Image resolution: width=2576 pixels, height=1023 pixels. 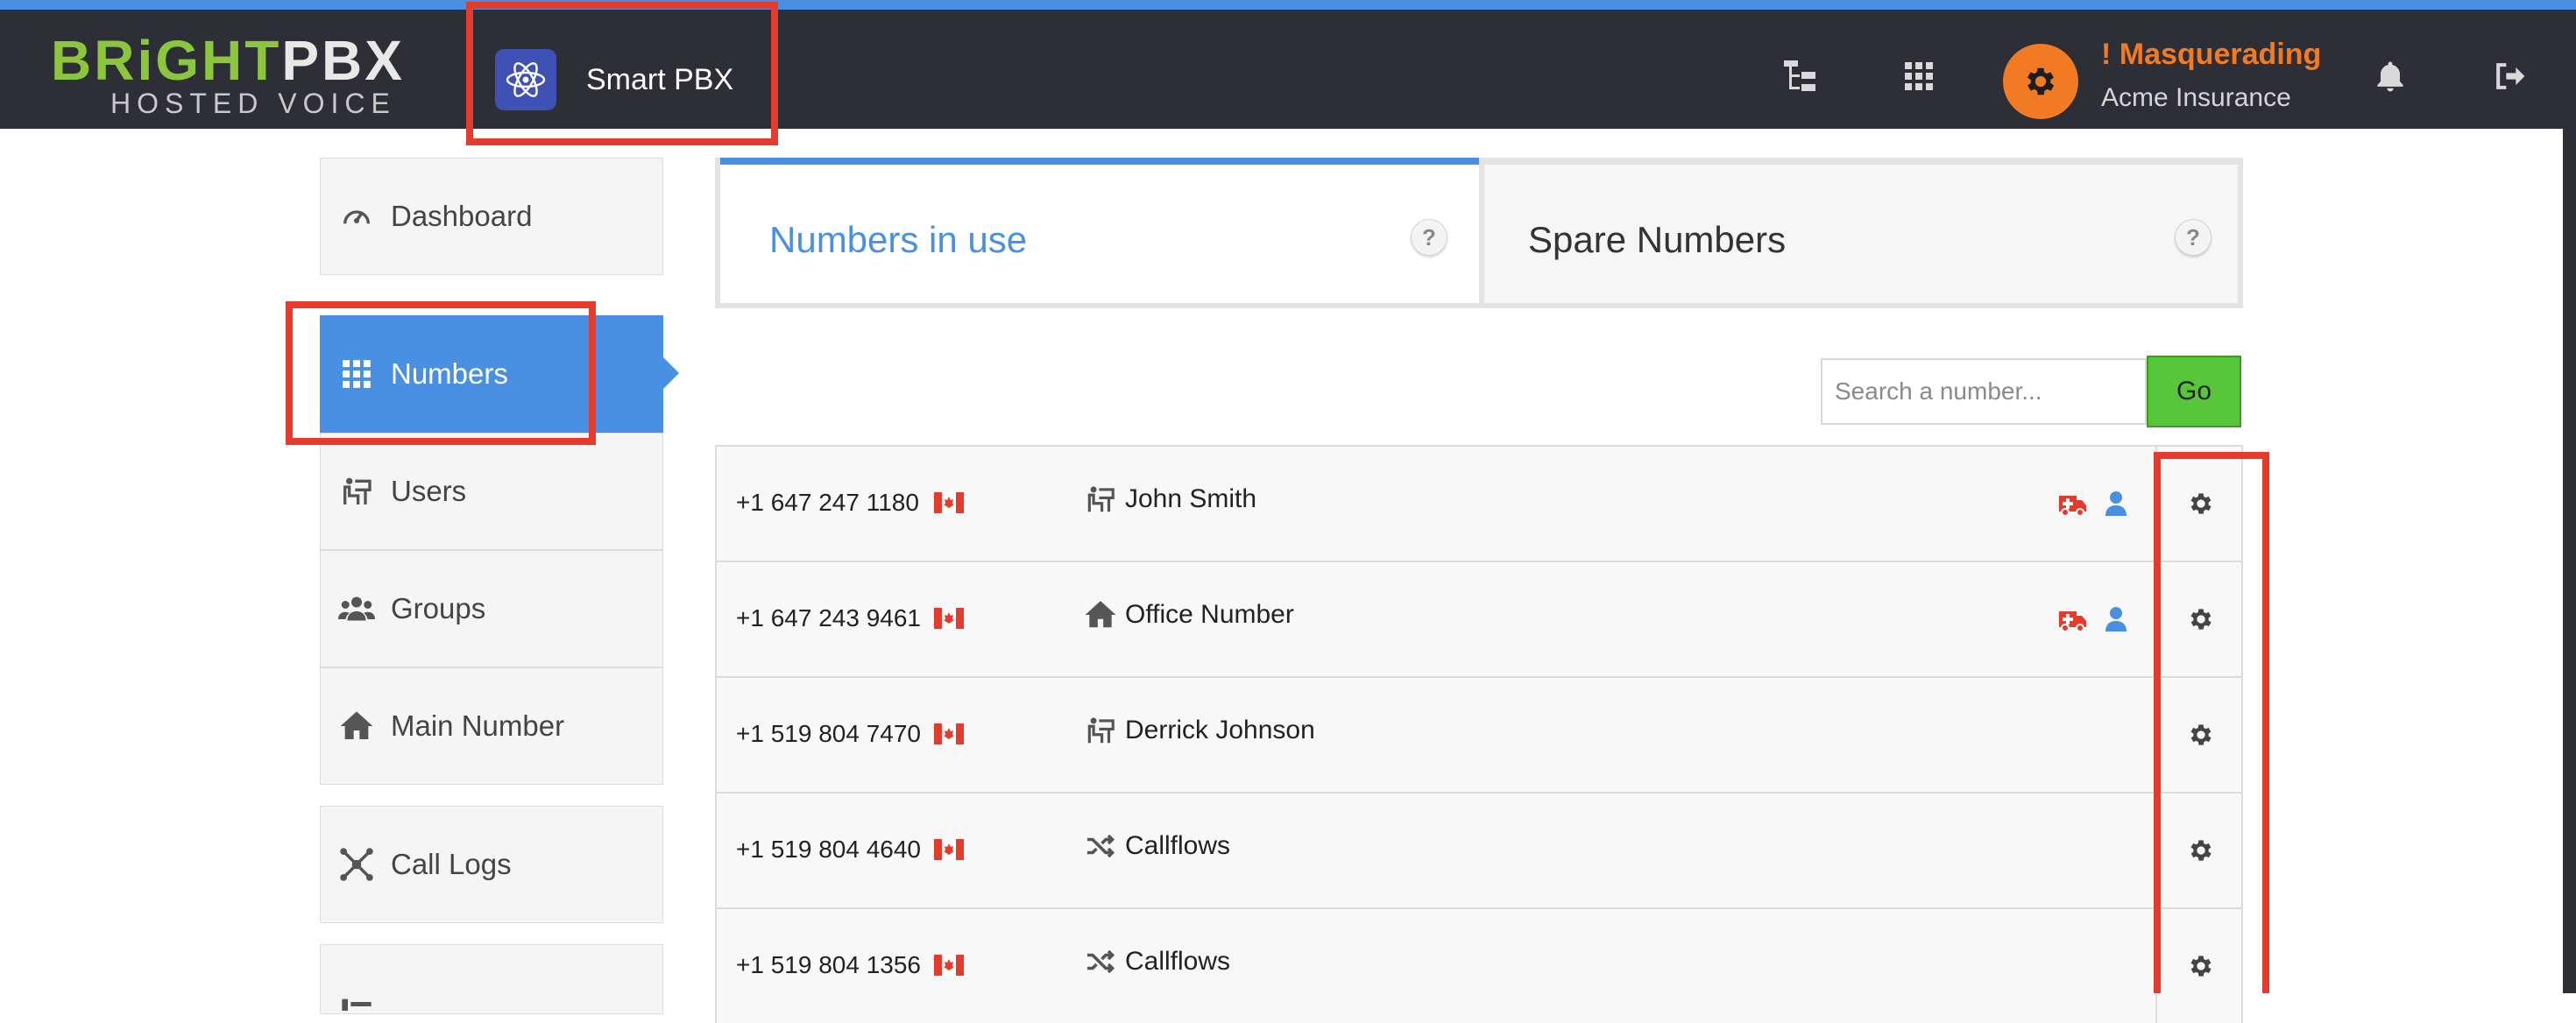 What do you see at coordinates (2211, 722) in the screenshot?
I see `highlight-box-settings-column` at bounding box center [2211, 722].